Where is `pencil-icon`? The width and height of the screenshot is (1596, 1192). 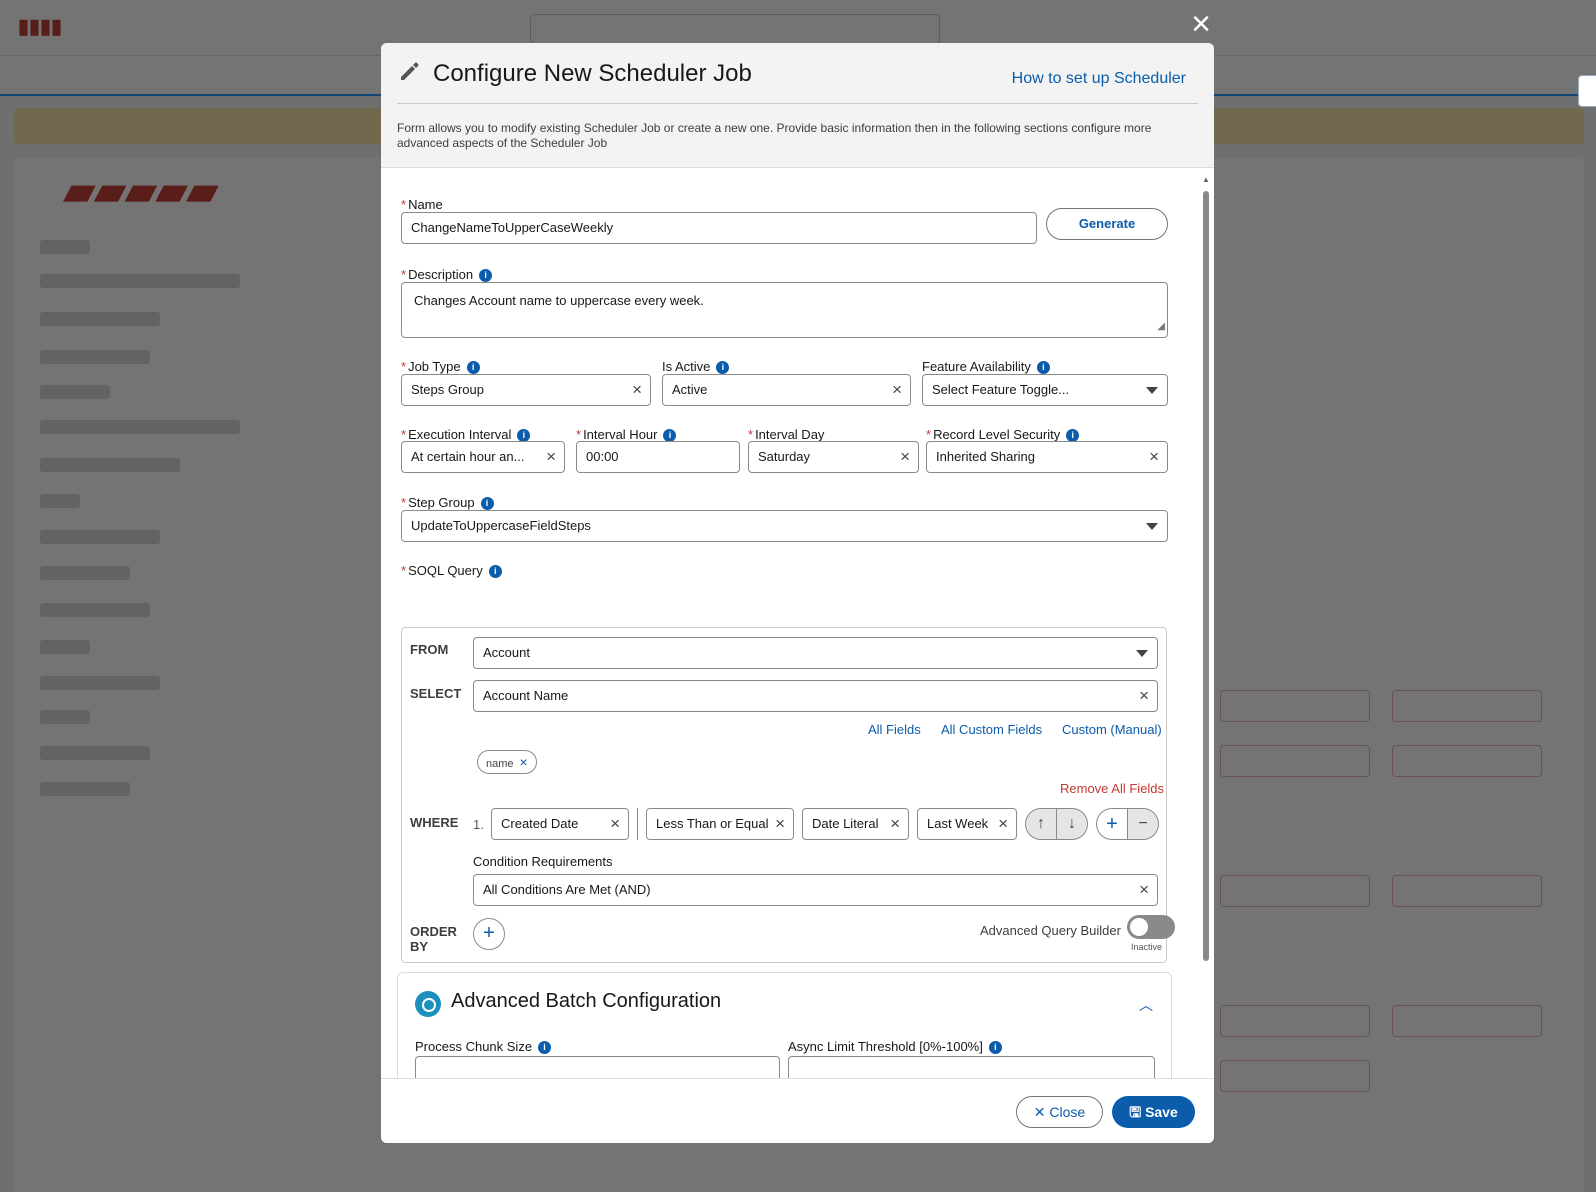 pencil-icon is located at coordinates (410, 71).